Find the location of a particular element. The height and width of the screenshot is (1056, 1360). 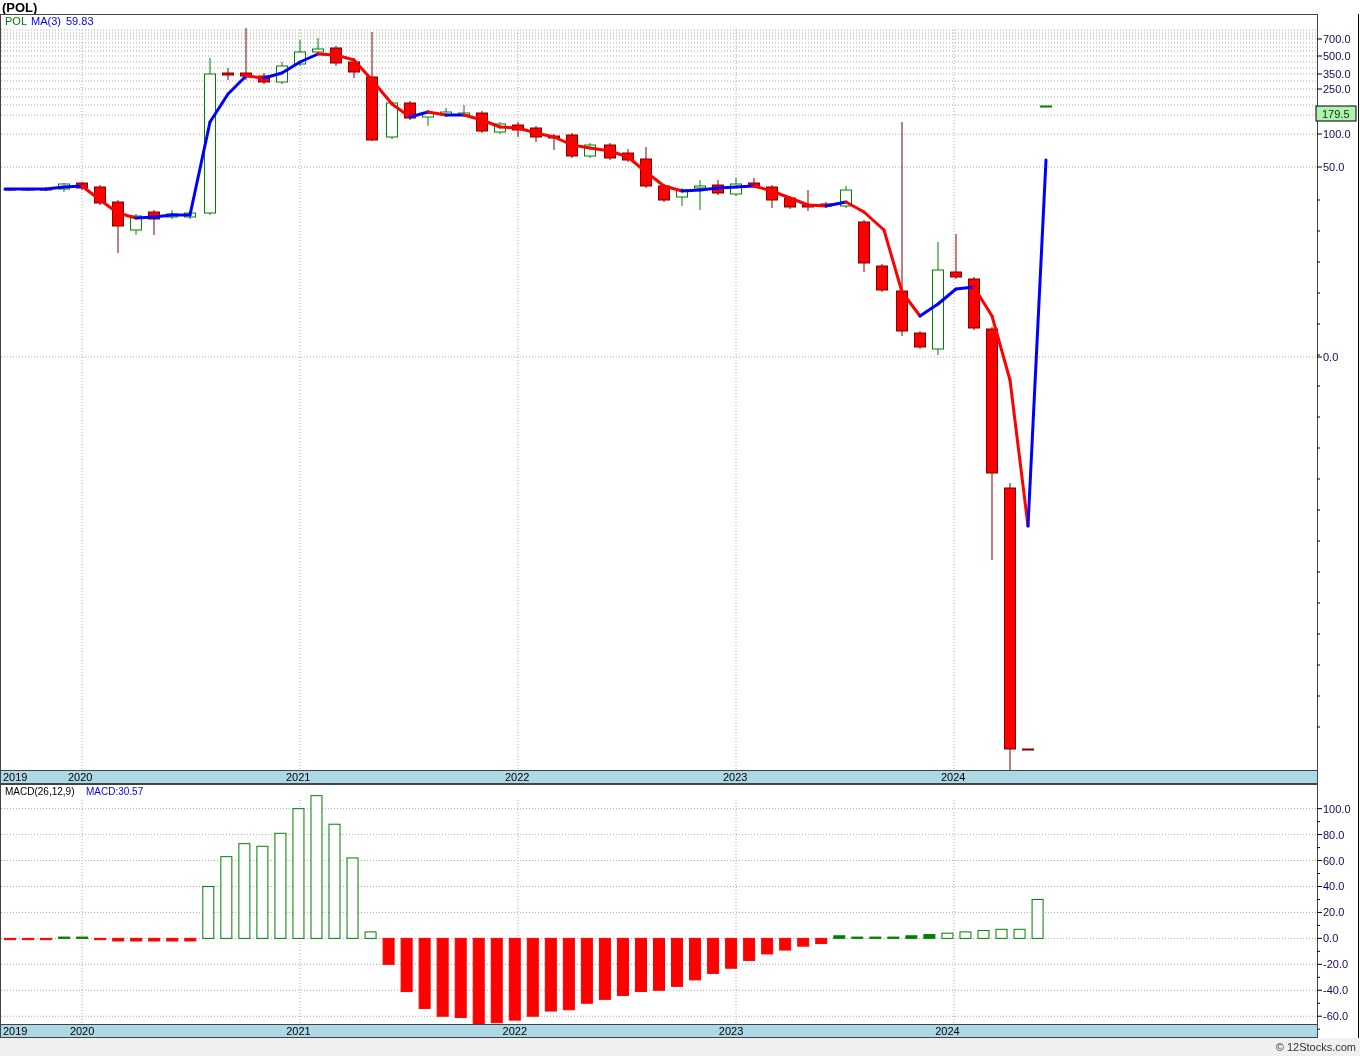

axis-label: -60.0 is located at coordinates (1336, 1016).